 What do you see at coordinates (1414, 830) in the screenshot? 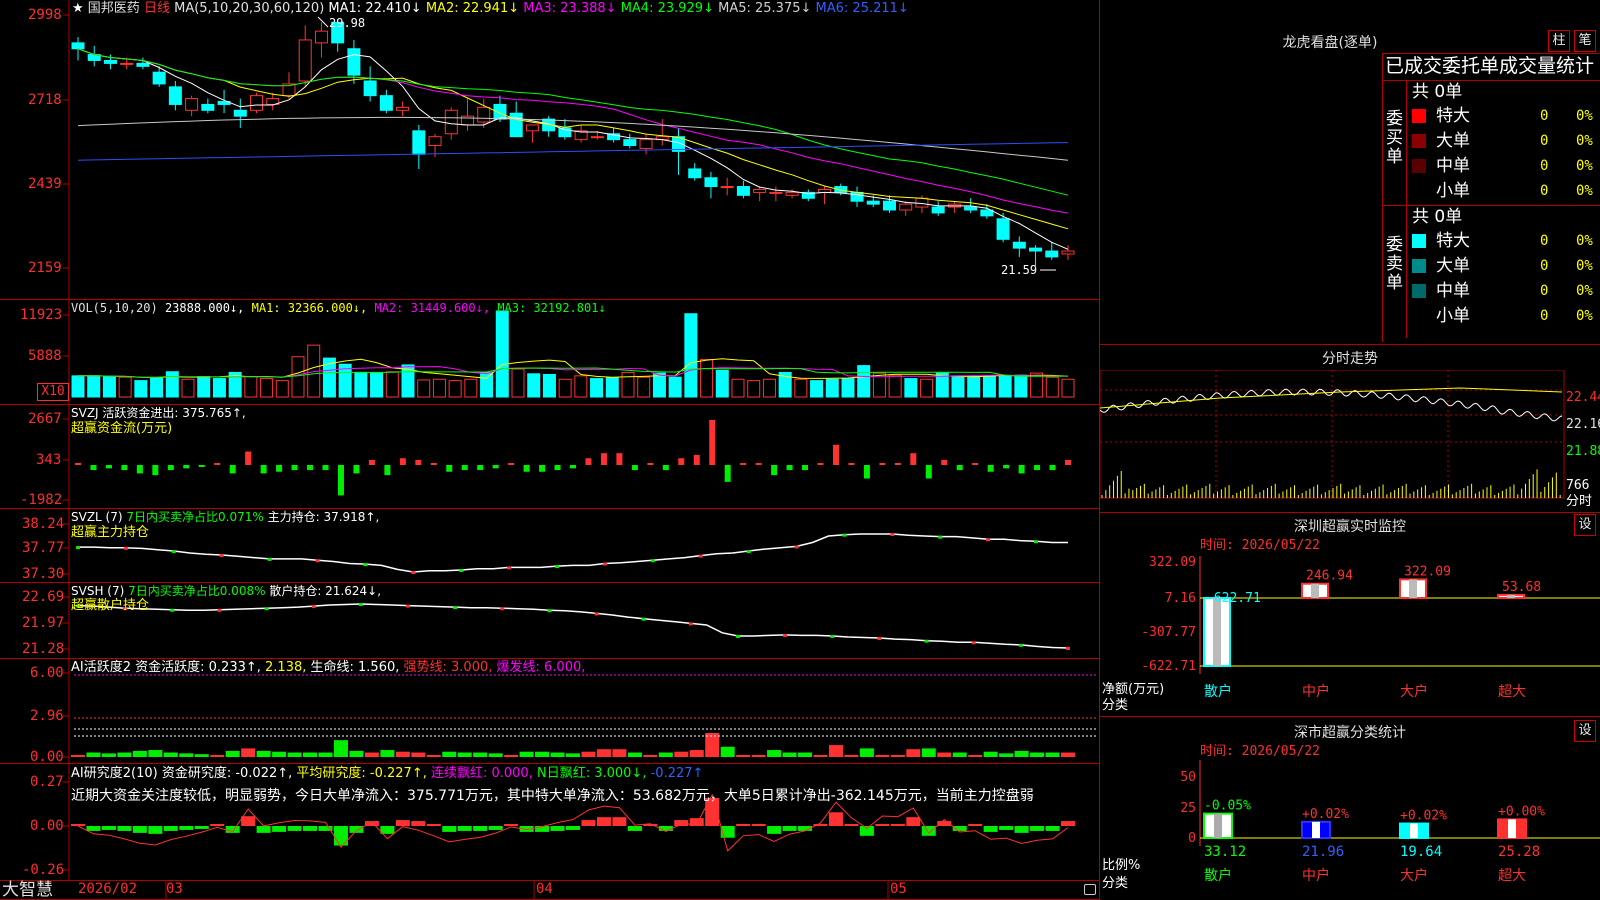
I see `szc-bar-shade` at bounding box center [1414, 830].